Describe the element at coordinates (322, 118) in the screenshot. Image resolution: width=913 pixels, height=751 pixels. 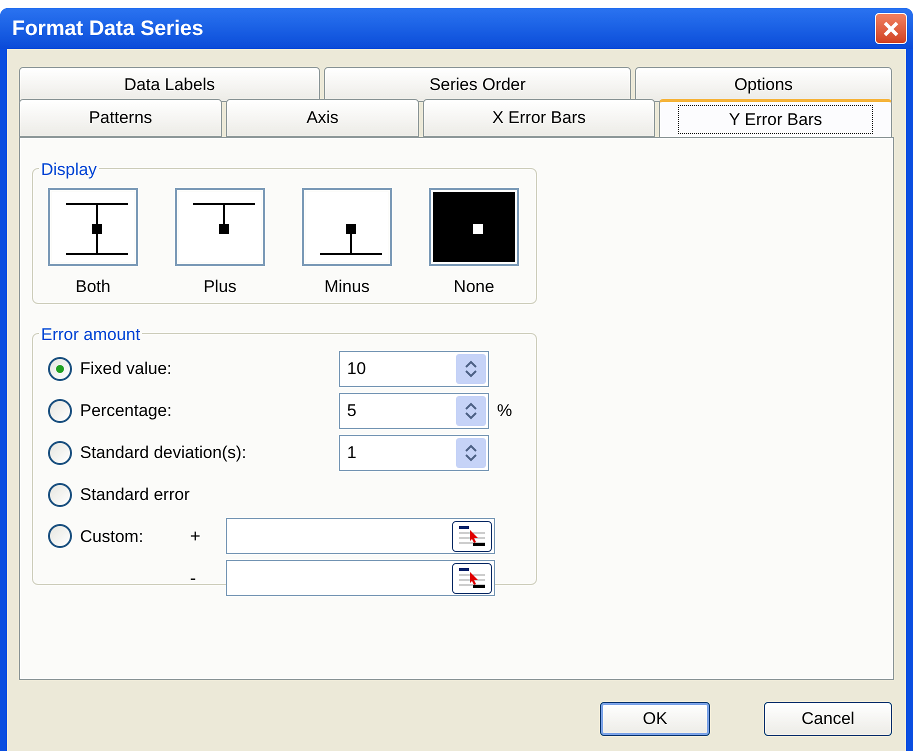
I see `tab: Axis` at that location.